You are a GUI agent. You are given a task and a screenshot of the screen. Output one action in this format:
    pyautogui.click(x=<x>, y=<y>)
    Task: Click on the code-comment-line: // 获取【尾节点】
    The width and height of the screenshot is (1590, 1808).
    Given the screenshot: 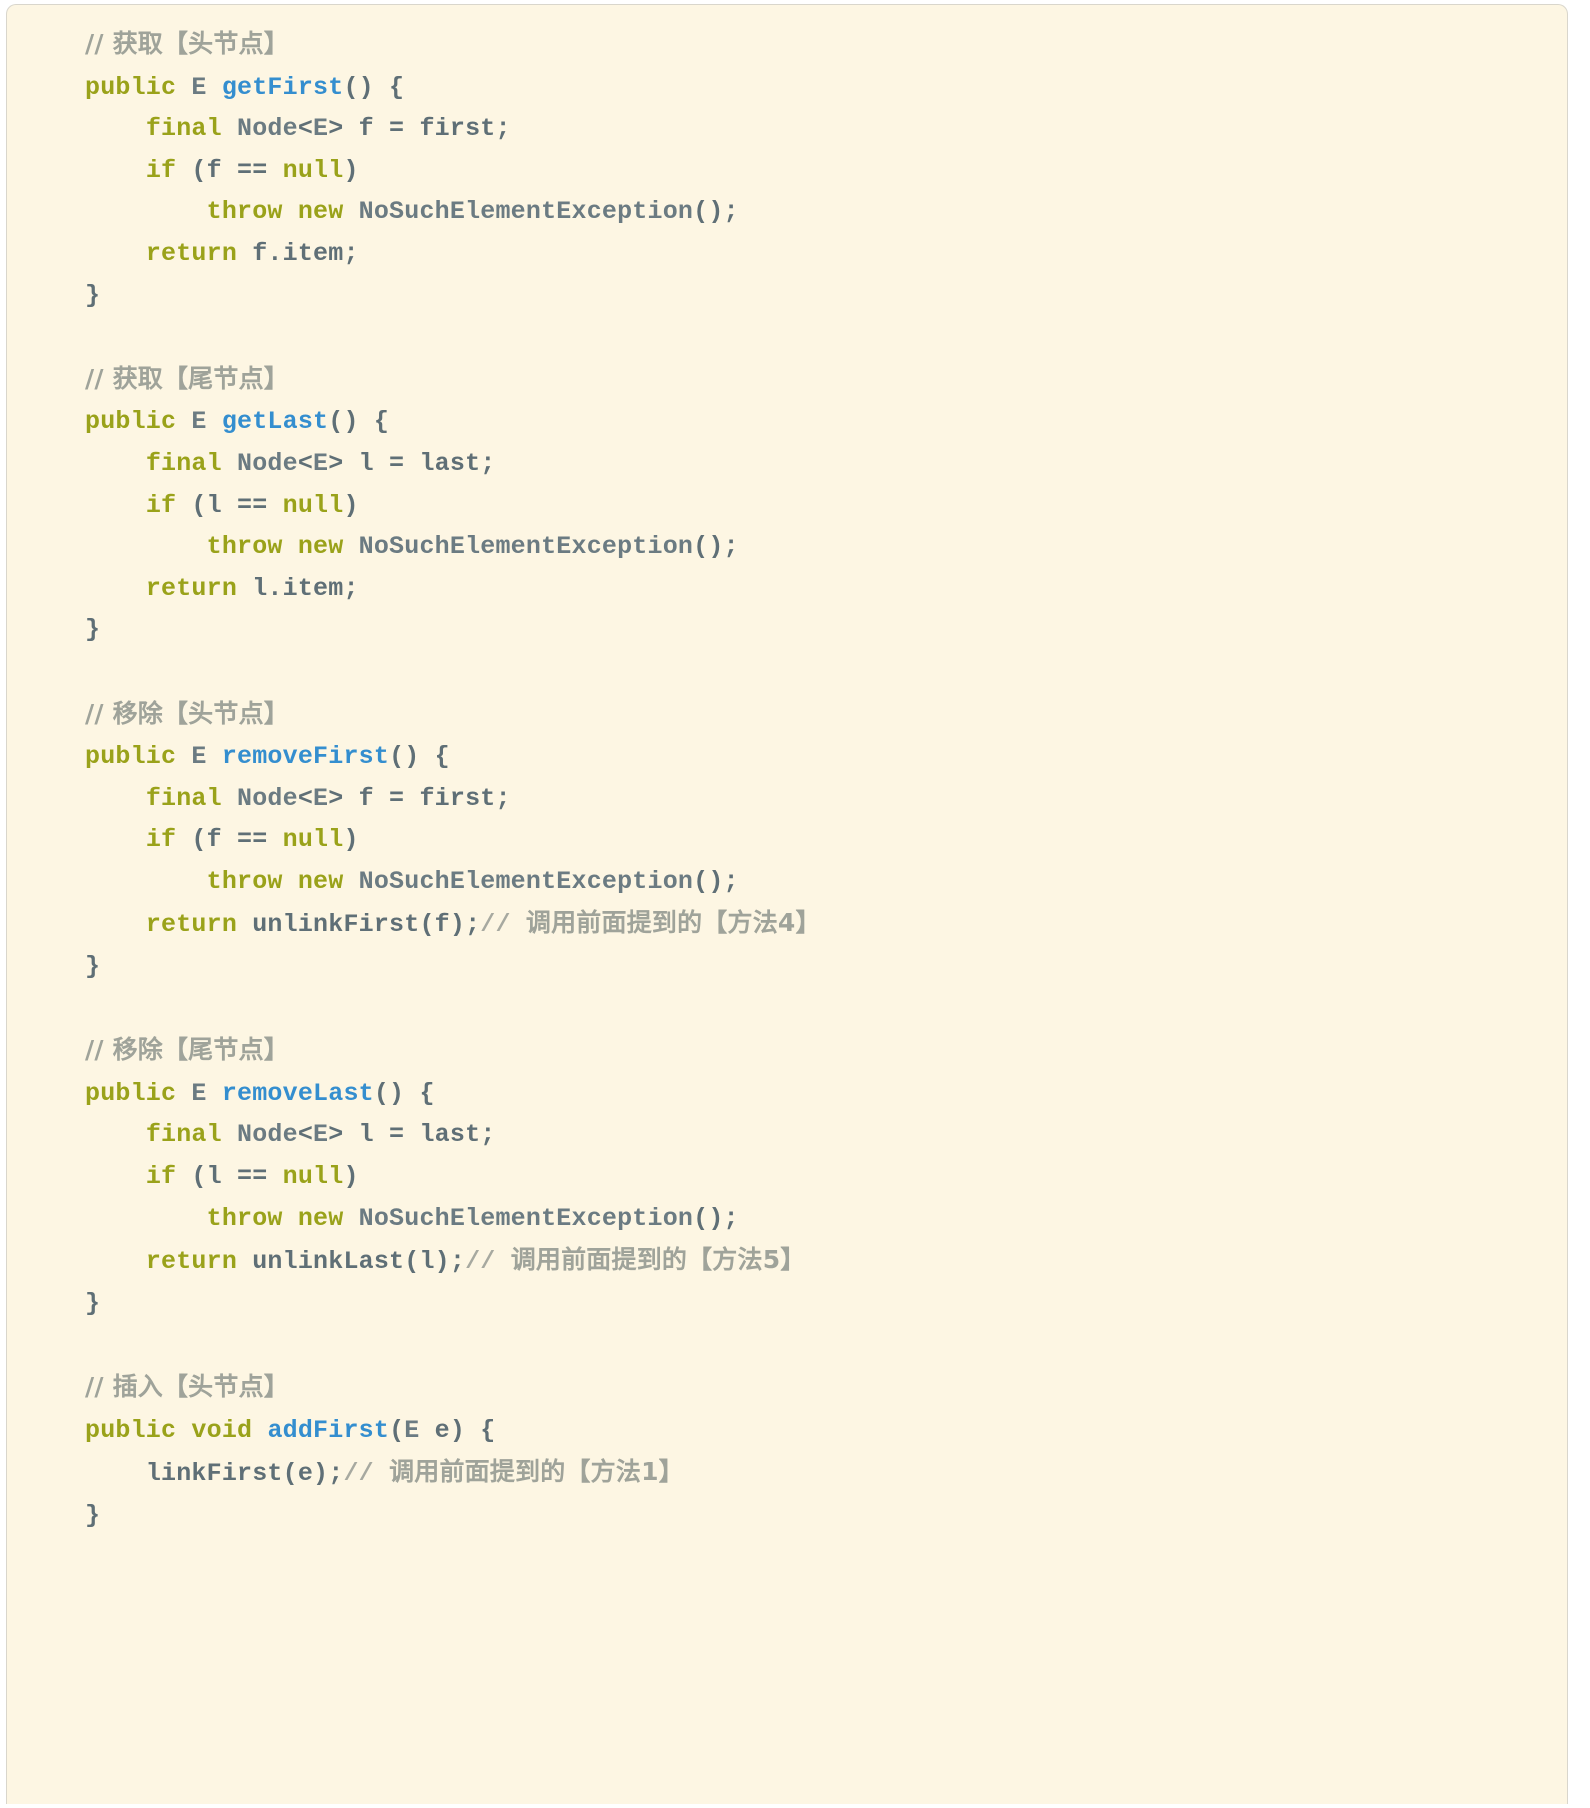 What is the action you would take?
    pyautogui.click(x=814, y=380)
    